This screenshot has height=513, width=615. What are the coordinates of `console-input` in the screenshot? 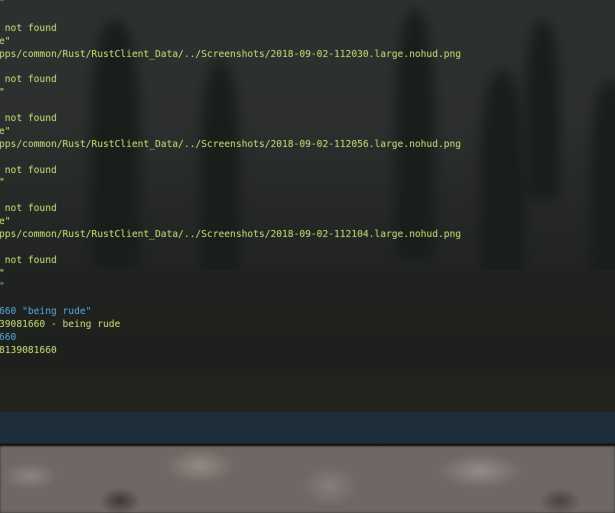 It's located at (307, 427).